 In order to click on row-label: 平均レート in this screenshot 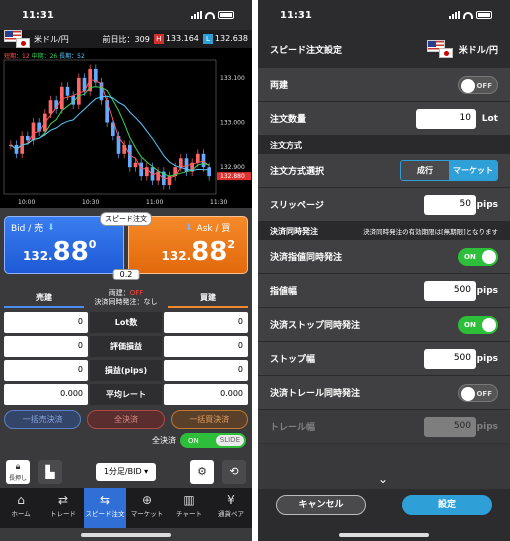, I will do `click(126, 394)`.